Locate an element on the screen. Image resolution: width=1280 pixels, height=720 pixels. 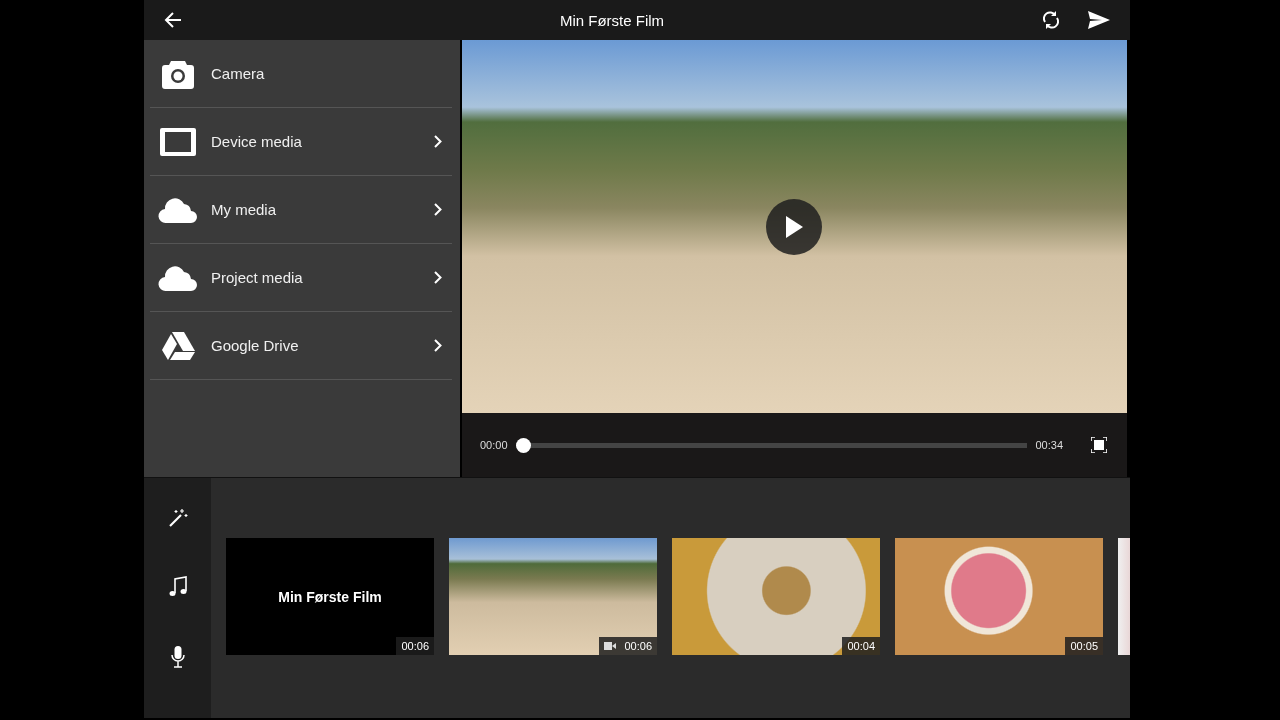
magic-wand-icon is located at coordinates (177, 518).